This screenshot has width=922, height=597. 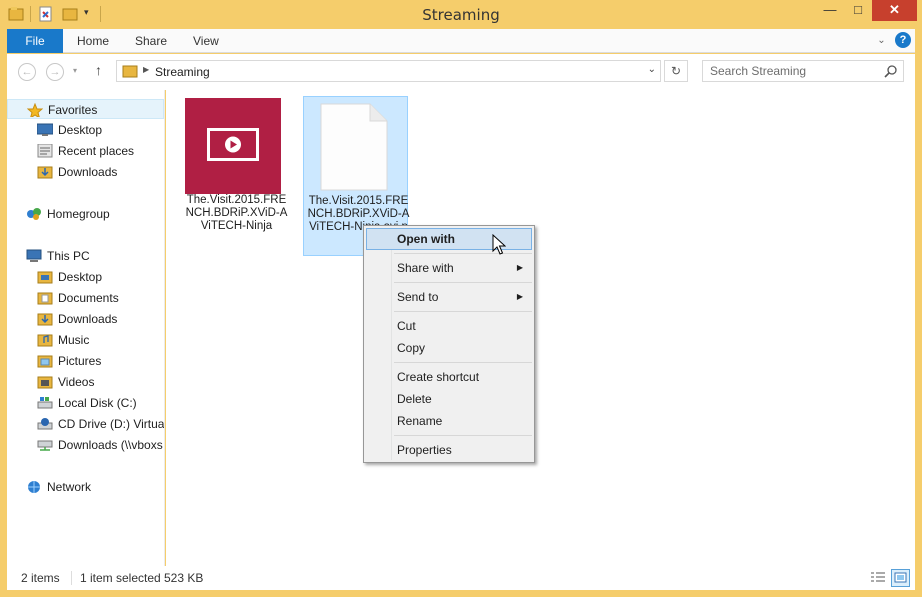 What do you see at coordinates (449, 399) in the screenshot?
I see `menu-item-delete: Delete` at bounding box center [449, 399].